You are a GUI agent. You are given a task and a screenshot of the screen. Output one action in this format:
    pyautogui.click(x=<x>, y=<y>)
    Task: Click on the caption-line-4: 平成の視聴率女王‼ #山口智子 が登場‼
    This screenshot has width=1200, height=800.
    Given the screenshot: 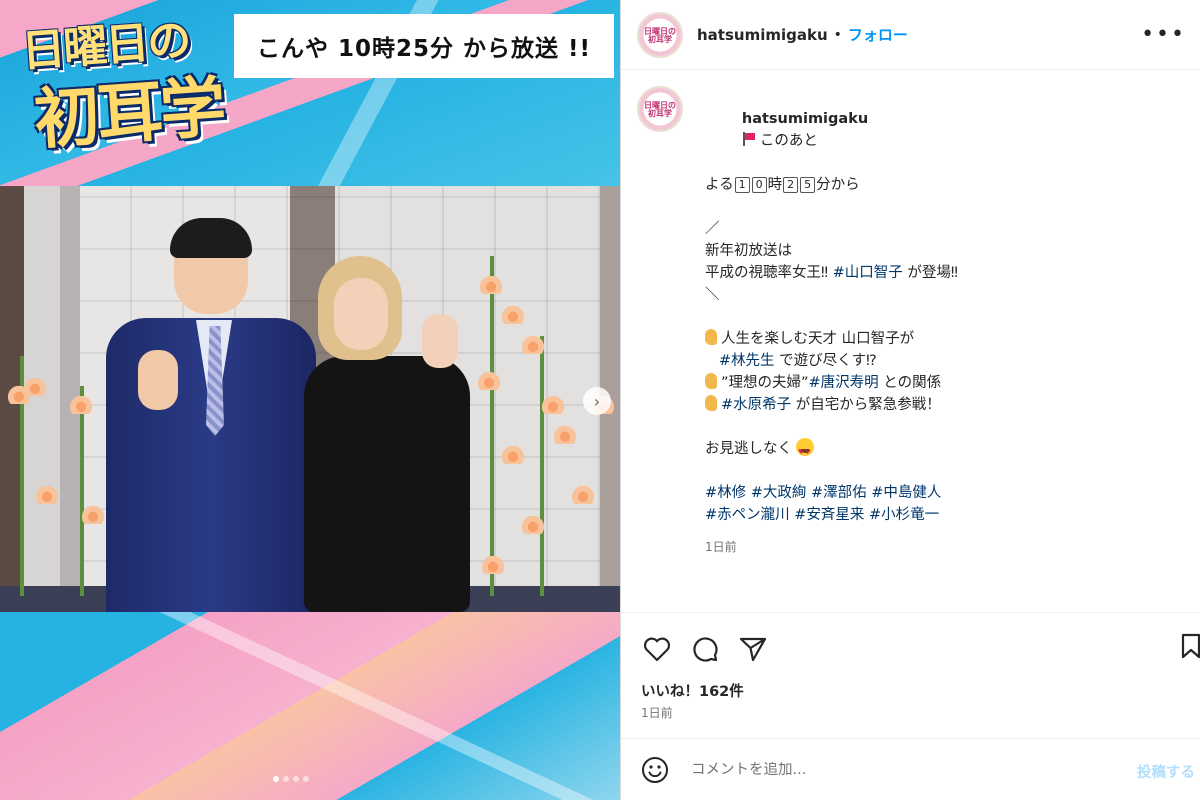 What is the action you would take?
    pyautogui.click(x=831, y=273)
    